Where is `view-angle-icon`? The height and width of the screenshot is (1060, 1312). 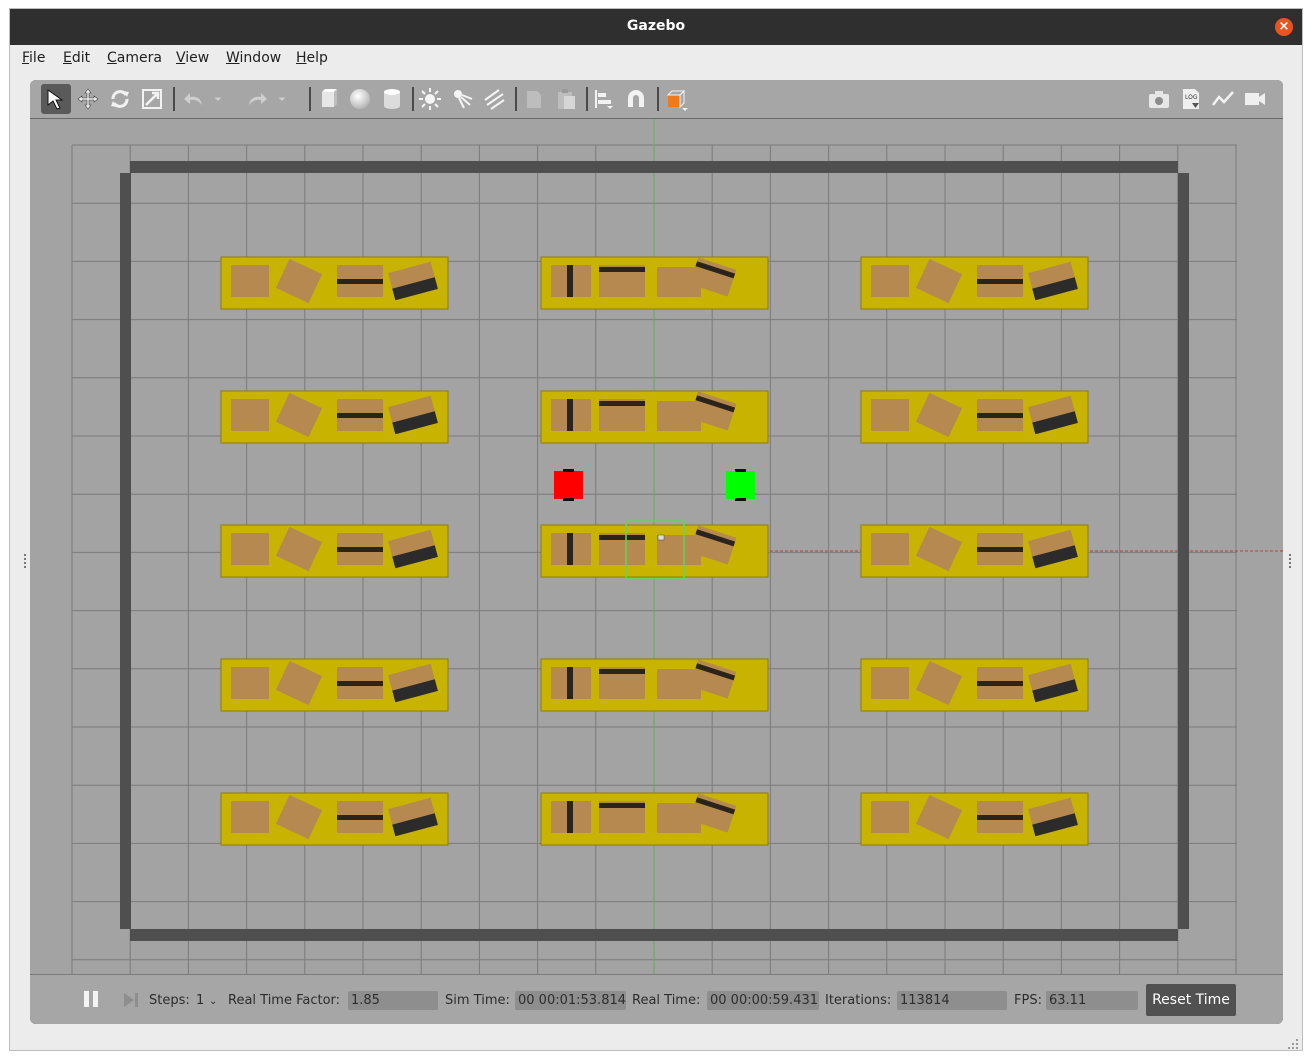 view-angle-icon is located at coordinates (676, 99).